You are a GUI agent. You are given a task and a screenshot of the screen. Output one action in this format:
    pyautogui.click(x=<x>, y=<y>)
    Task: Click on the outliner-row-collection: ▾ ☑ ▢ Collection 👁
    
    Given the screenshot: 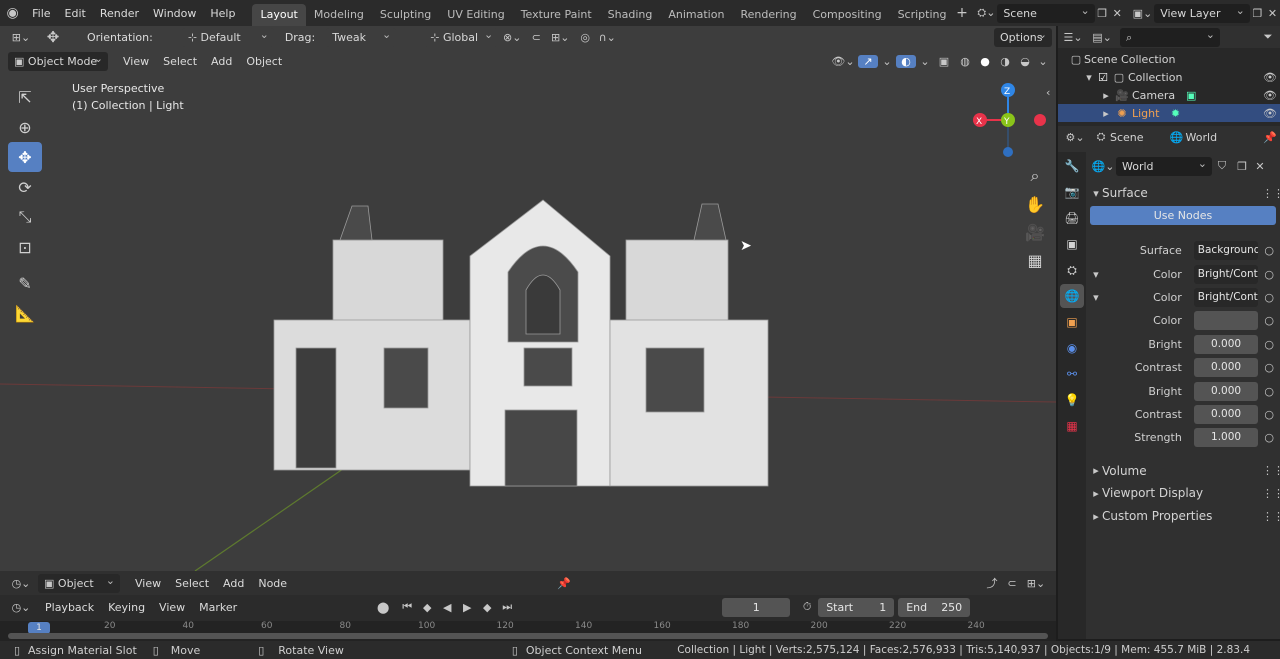 What is the action you would take?
    pyautogui.click(x=1169, y=77)
    